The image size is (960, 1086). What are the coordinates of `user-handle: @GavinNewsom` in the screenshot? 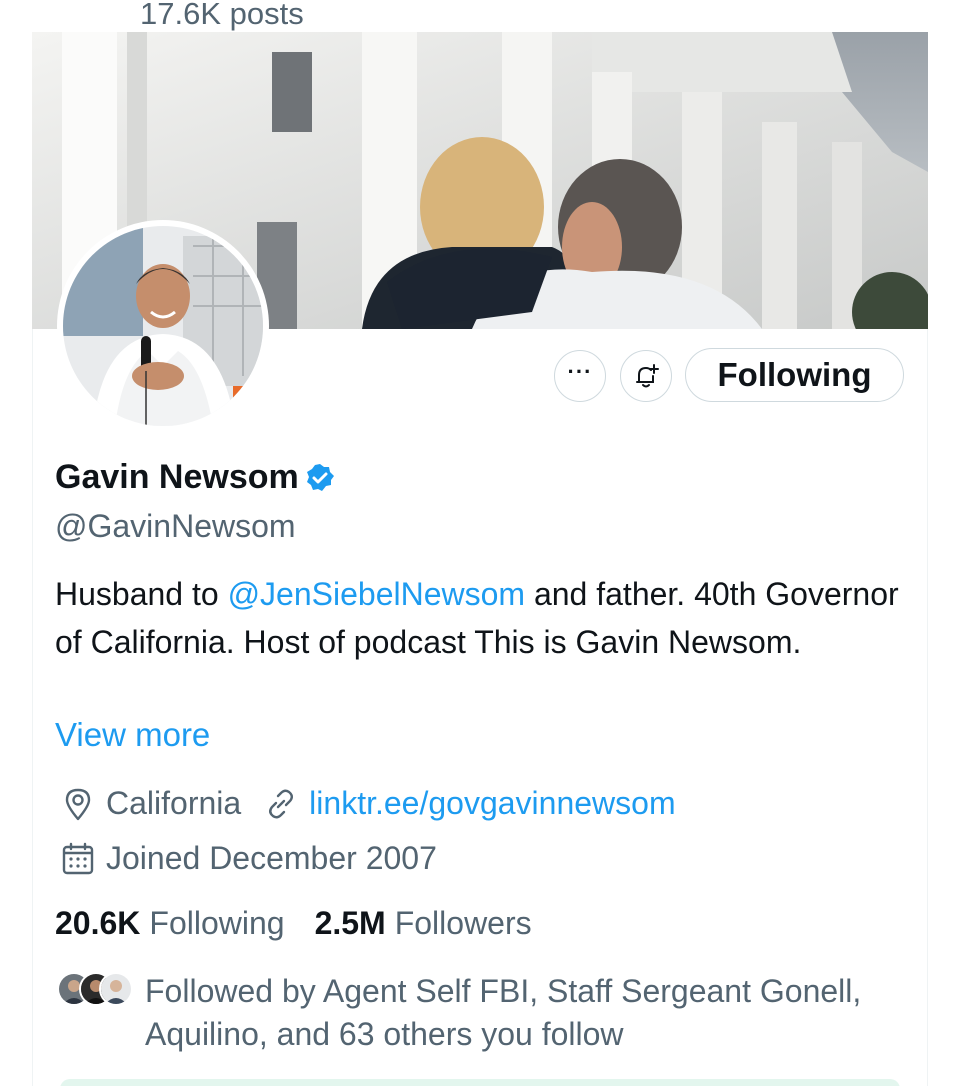 It's located at (175, 526).